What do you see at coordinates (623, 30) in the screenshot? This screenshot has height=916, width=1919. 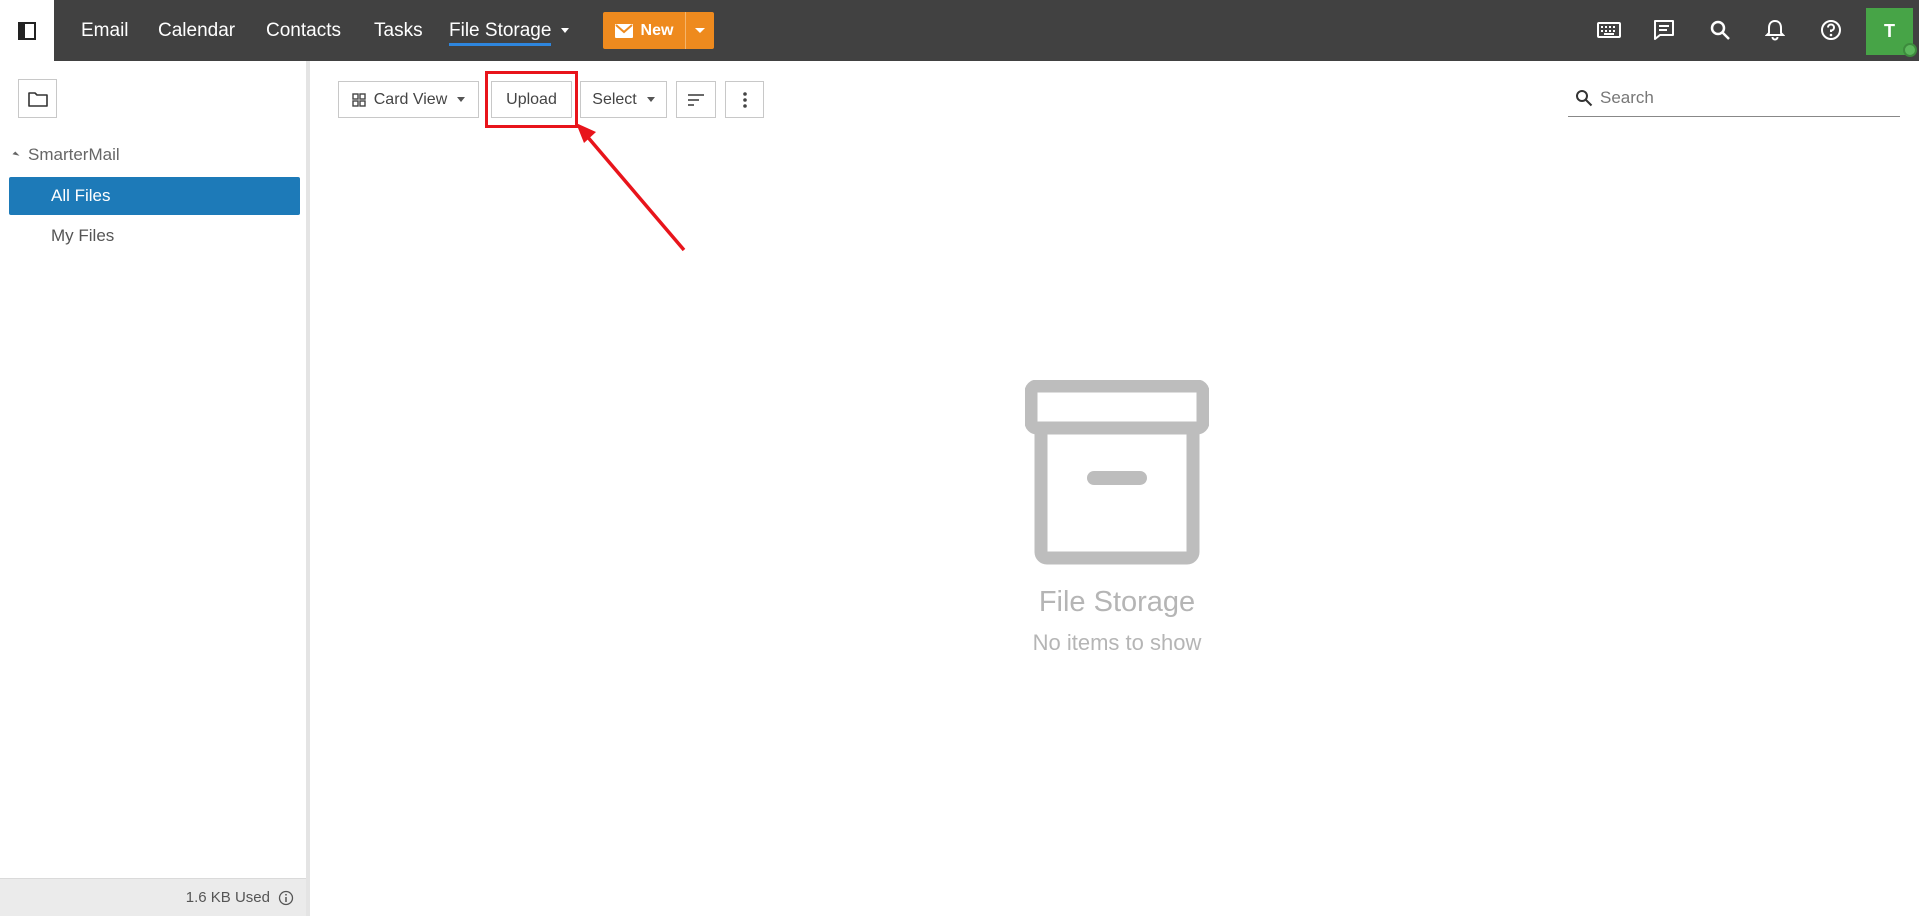 I see `envelope-icon` at bounding box center [623, 30].